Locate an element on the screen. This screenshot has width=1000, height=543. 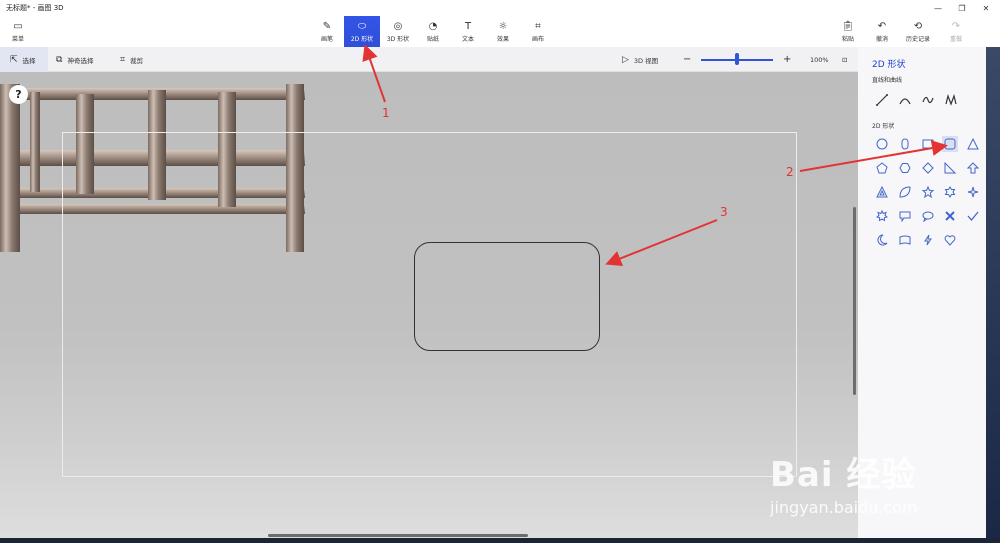
title-bar: 无标题* - 画图 3D is located at coordinates (500, 8).